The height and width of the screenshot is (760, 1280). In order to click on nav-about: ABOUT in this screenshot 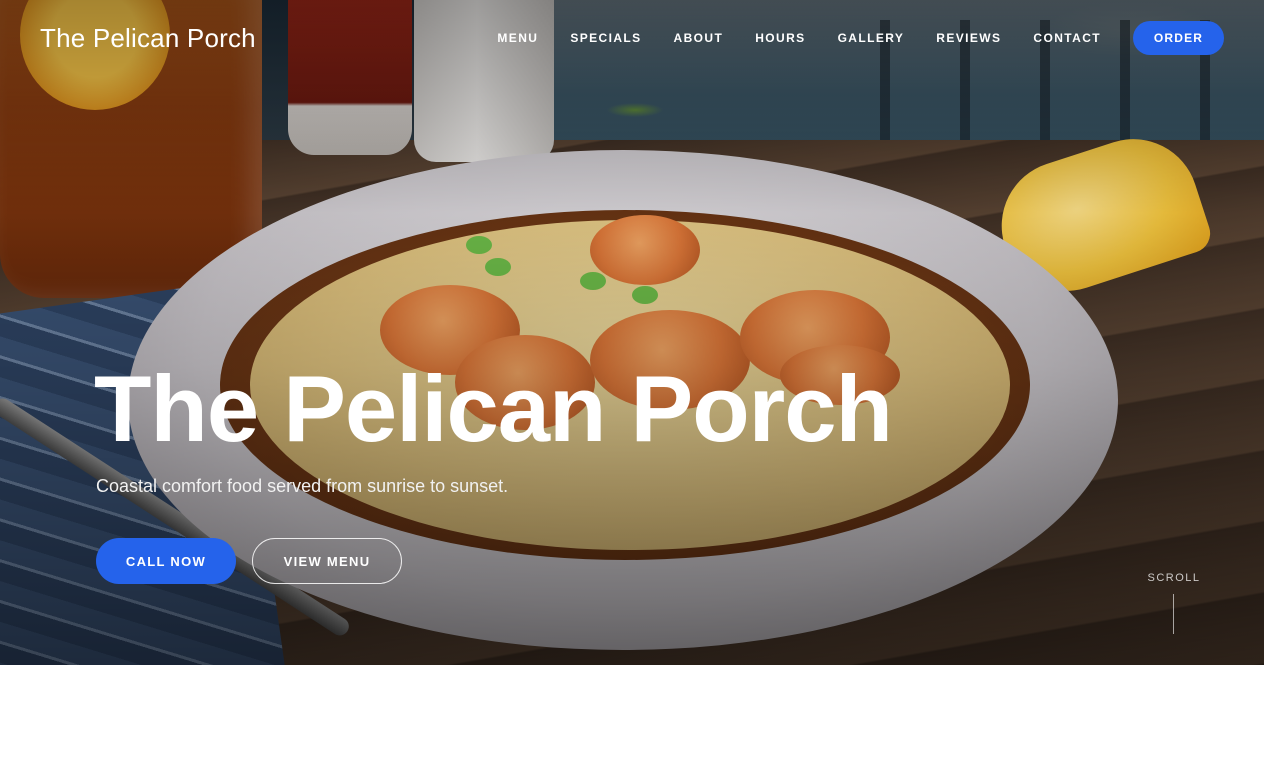, I will do `click(699, 38)`.